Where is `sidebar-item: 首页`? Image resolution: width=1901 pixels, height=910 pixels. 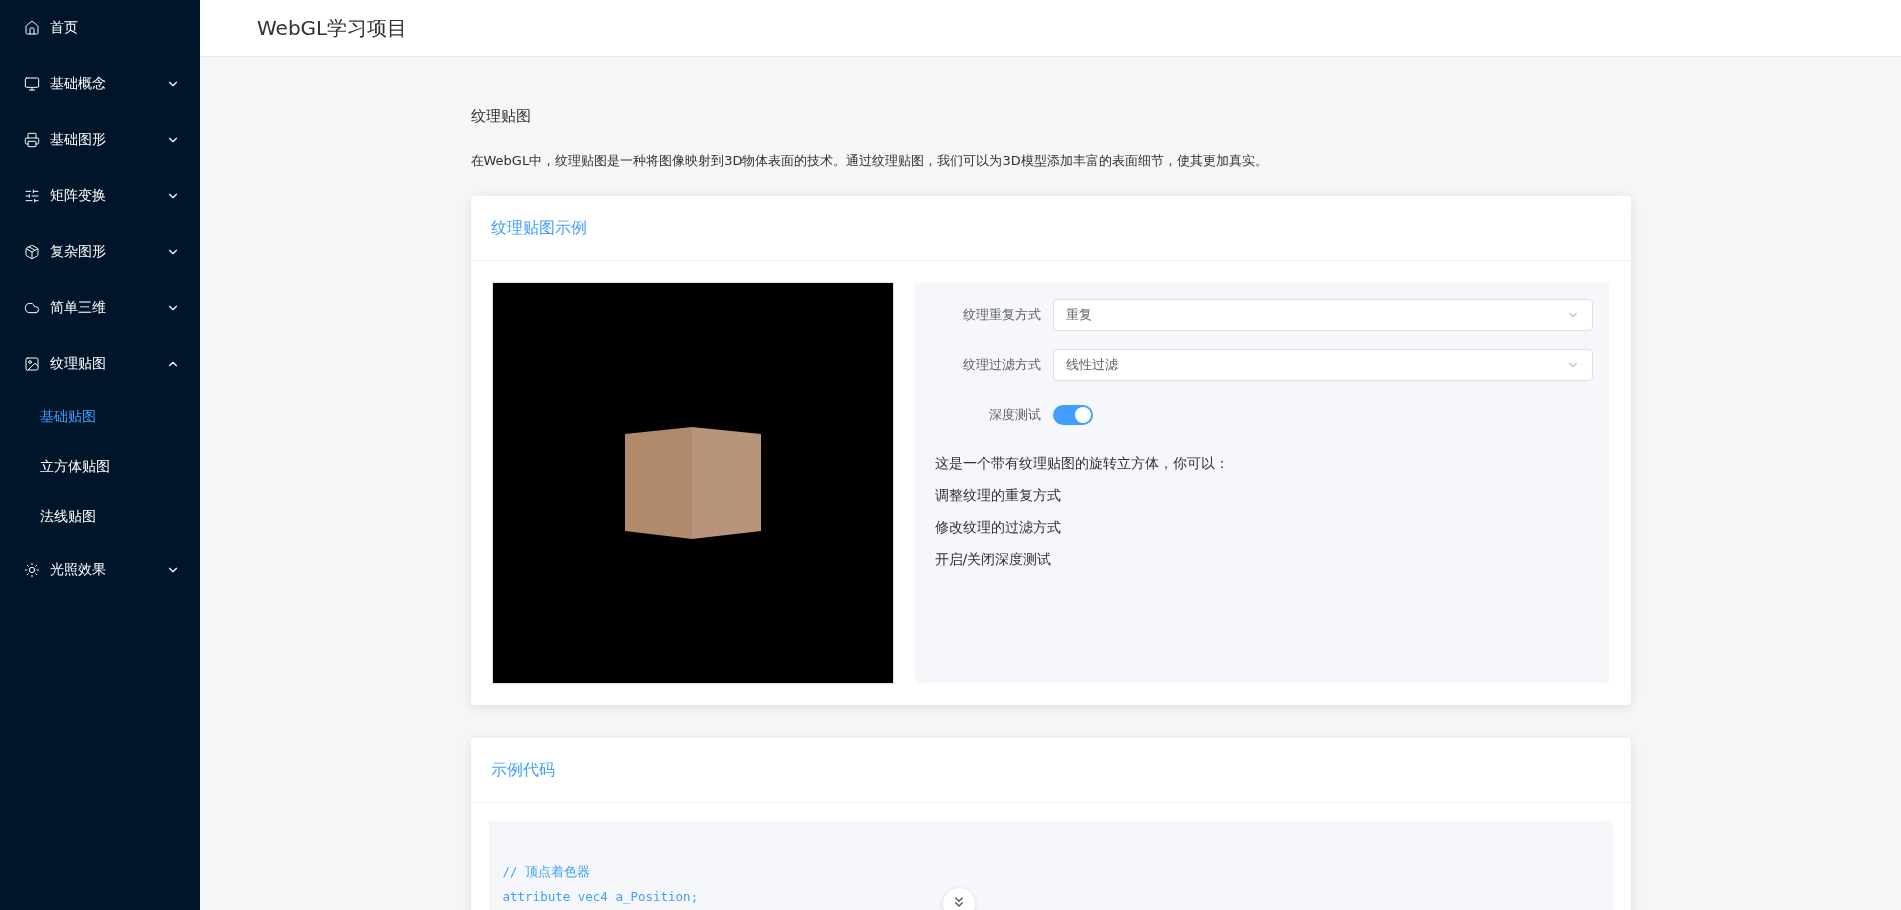 sidebar-item: 首页 is located at coordinates (100, 28).